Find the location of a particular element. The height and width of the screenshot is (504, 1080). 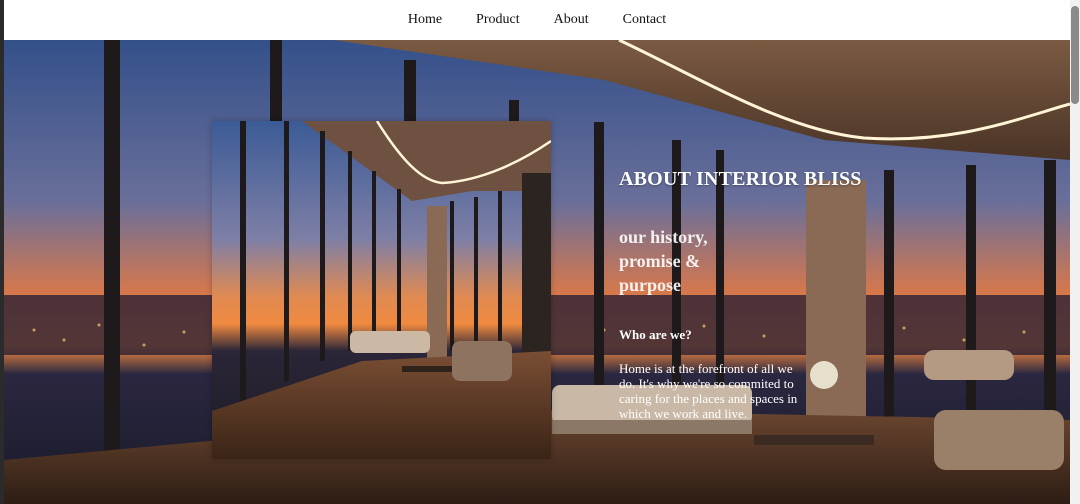

nav-link-contact: Contact is located at coordinates (645, 20).